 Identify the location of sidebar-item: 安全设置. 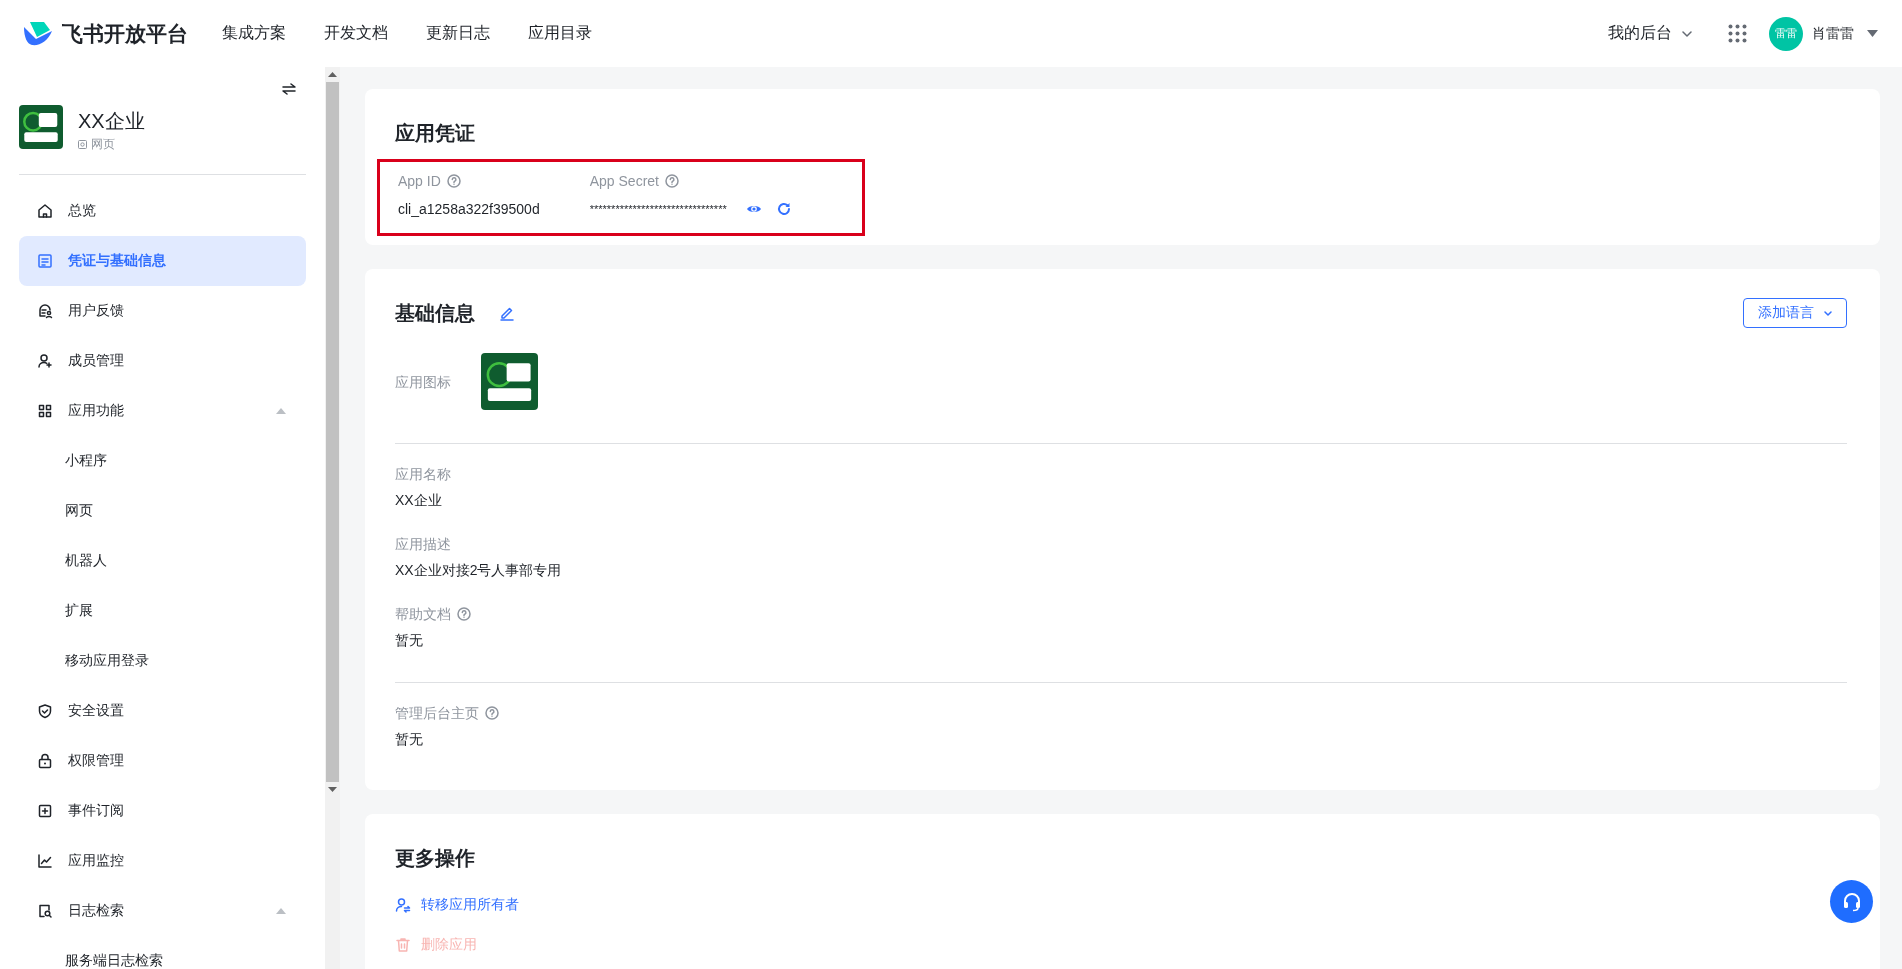
(162, 711).